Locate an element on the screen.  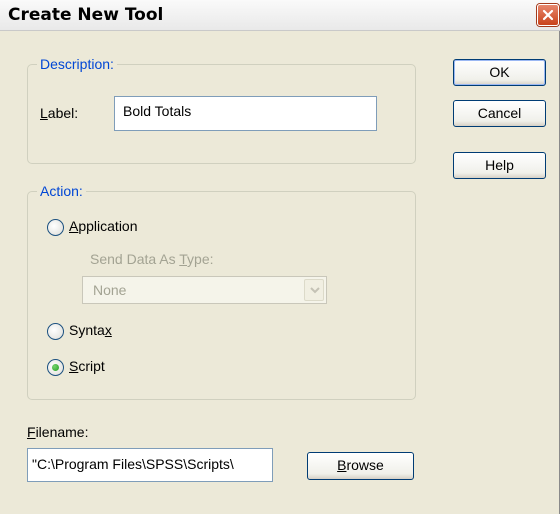
cancel-button: Cancel is located at coordinates (499, 113).